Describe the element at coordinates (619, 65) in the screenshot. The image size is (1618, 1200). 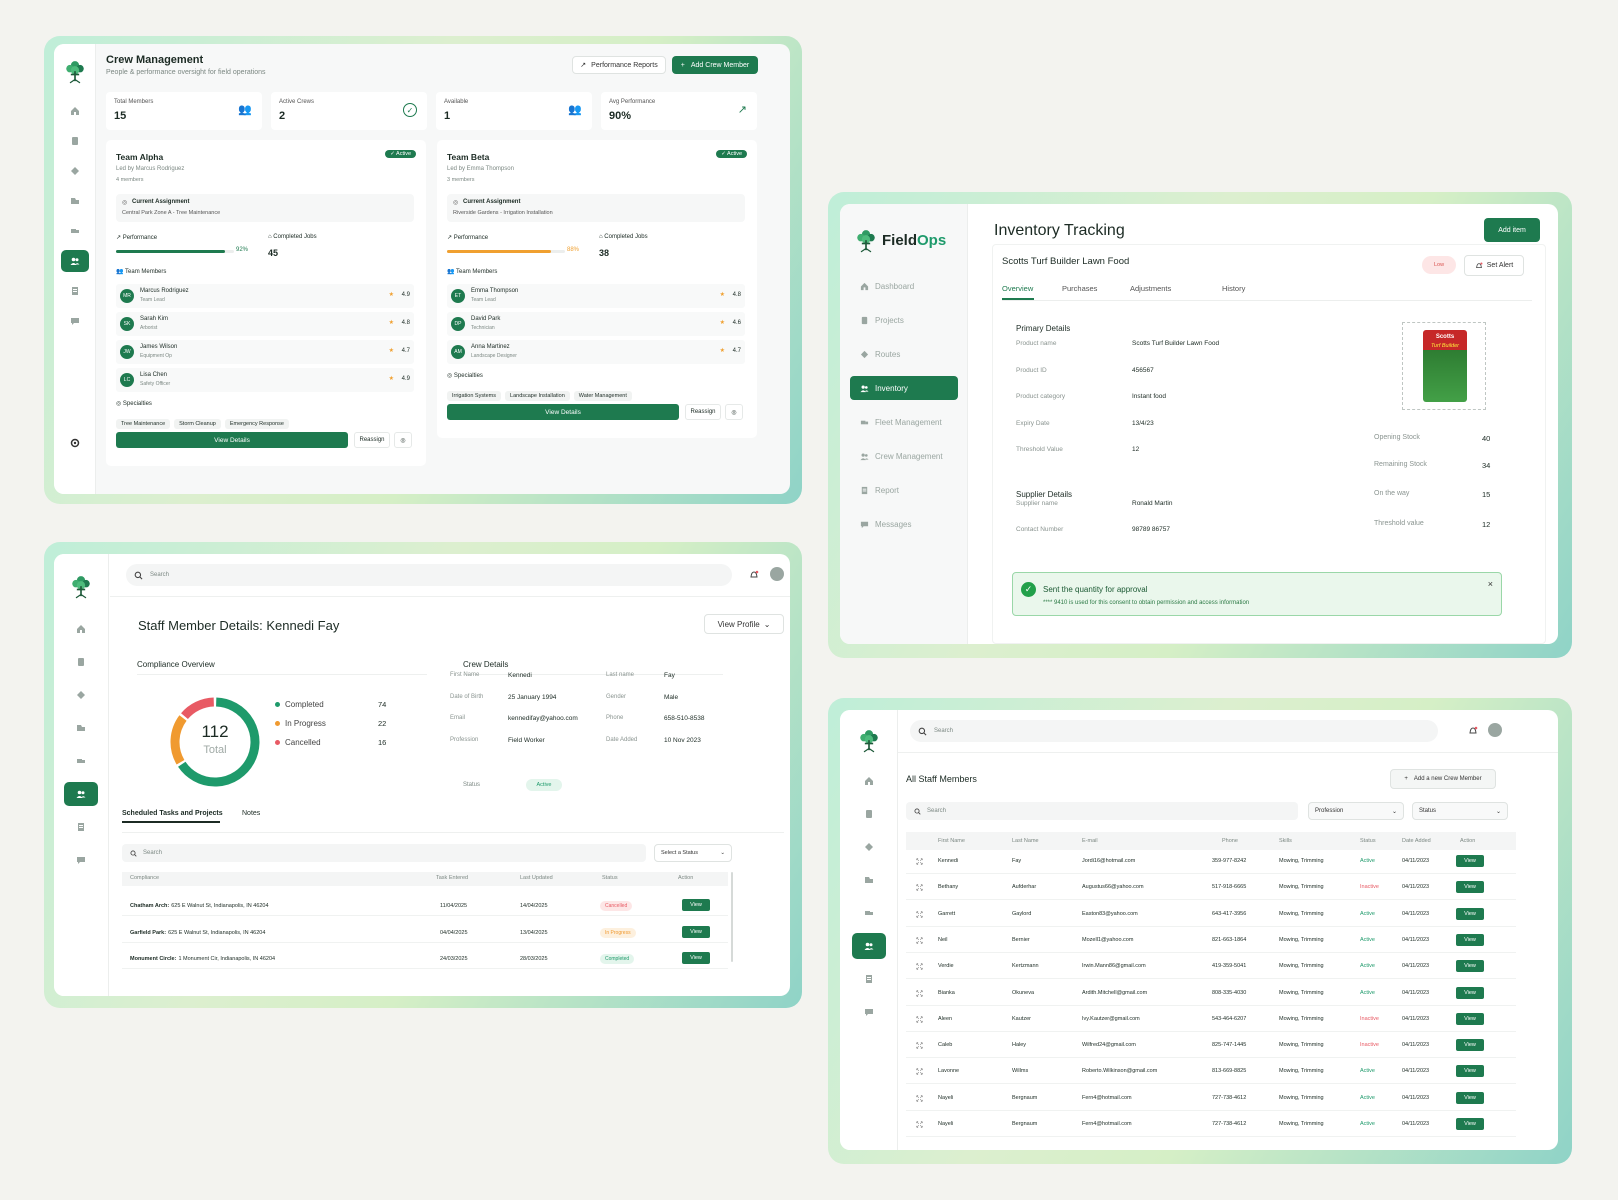
I see `performance-reports-button: ↗ Performance Reports` at that location.